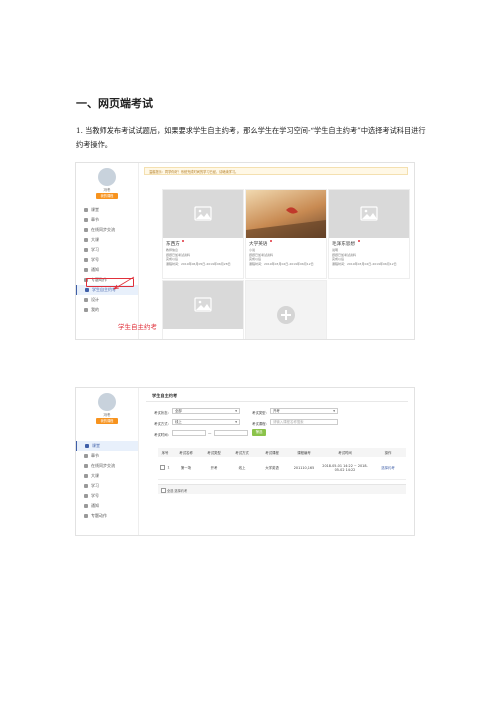 This screenshot has width=496, height=702. Describe the element at coordinates (107, 516) in the screenshot. I see `sidebar-item: 专题动作` at that location.